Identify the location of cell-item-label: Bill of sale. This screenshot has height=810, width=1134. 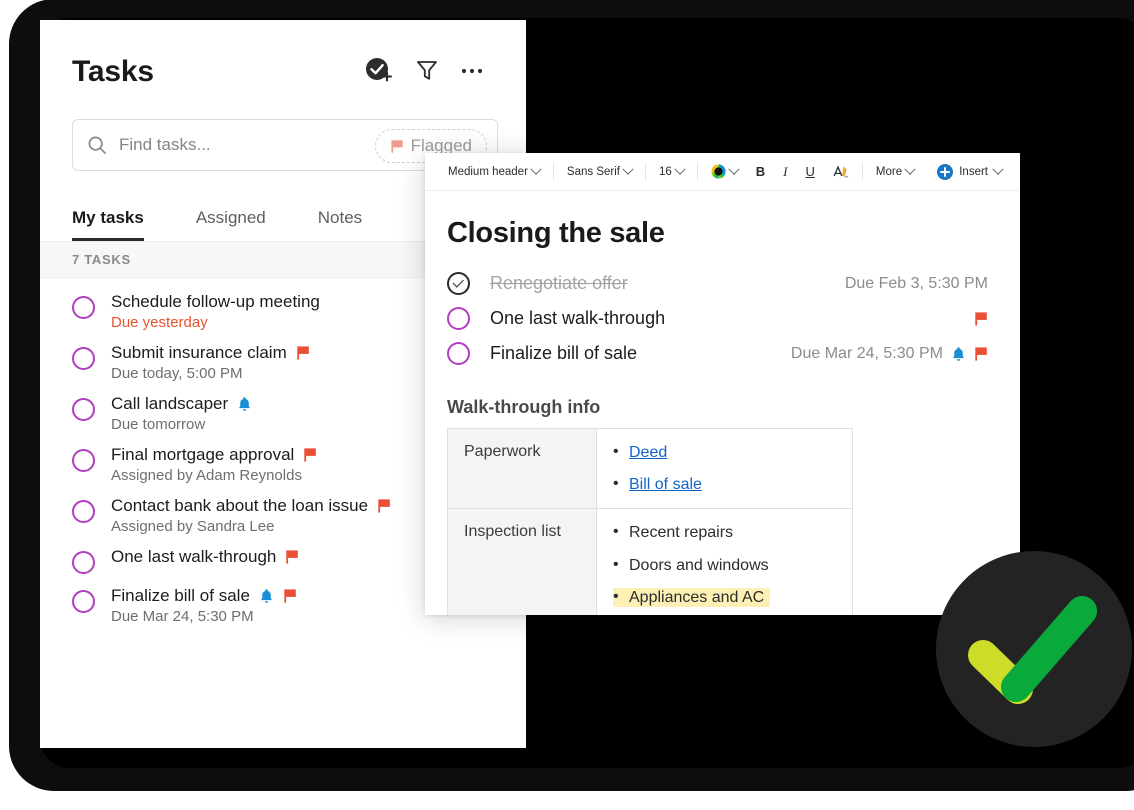
(665, 485).